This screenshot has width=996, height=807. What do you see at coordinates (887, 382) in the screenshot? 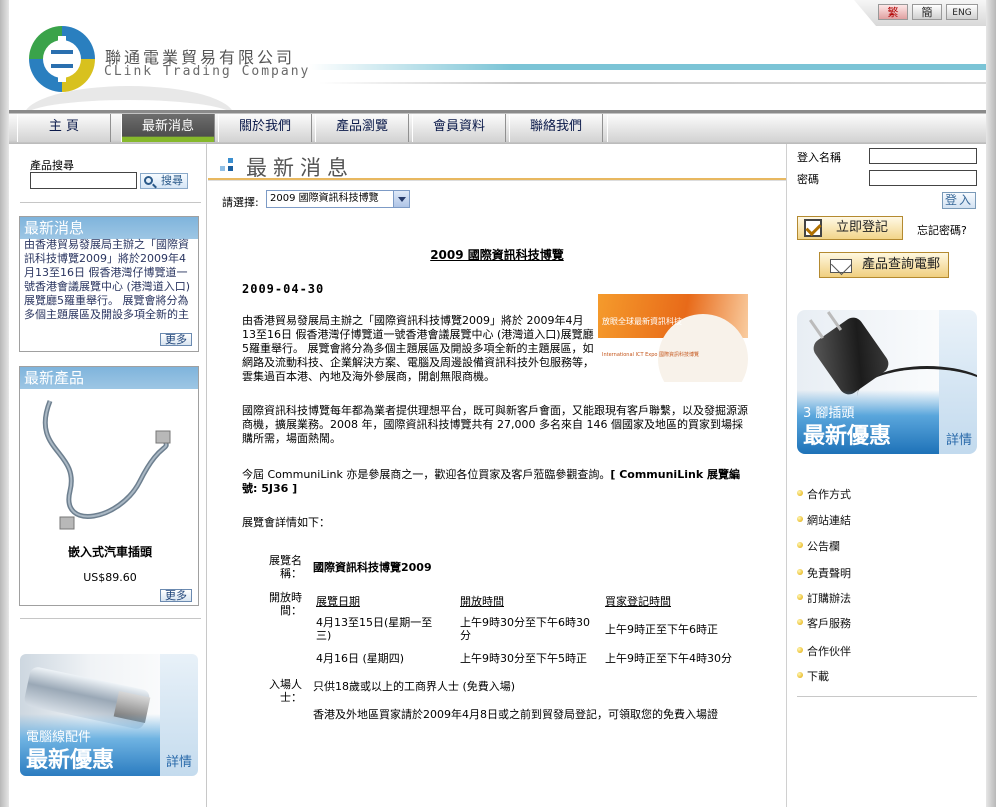
I see `plug-promo-banner: 3 腳插頭 最新優惠 詳情` at bounding box center [887, 382].